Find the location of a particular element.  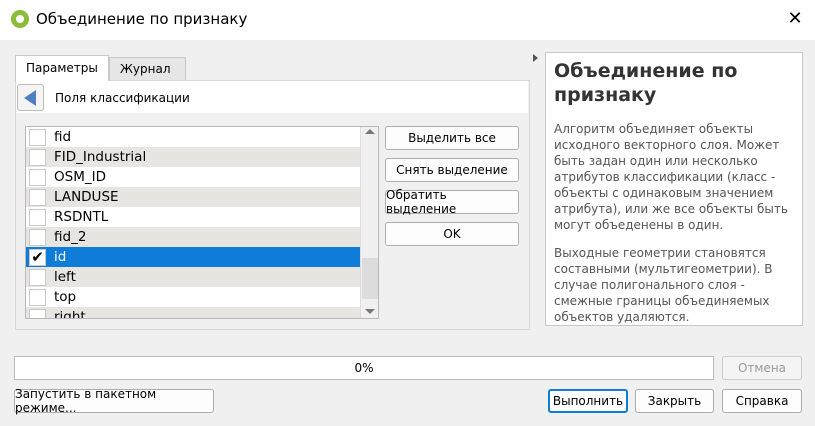

scroll-up-icon is located at coordinates (370, 131).